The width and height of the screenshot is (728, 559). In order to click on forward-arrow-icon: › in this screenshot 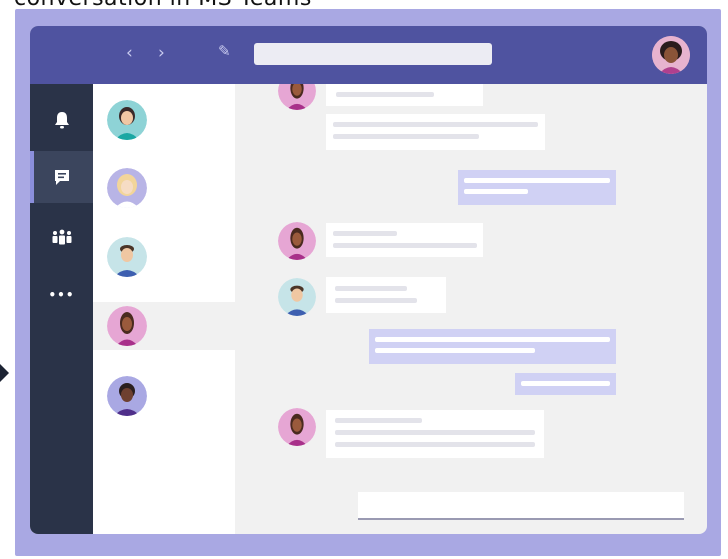, I will do `click(161, 53)`.